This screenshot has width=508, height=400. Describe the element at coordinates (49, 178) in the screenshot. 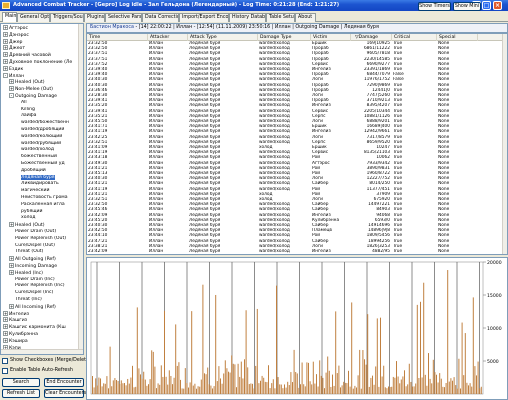

I see `tree-item-selected: Ледяная буря` at that location.